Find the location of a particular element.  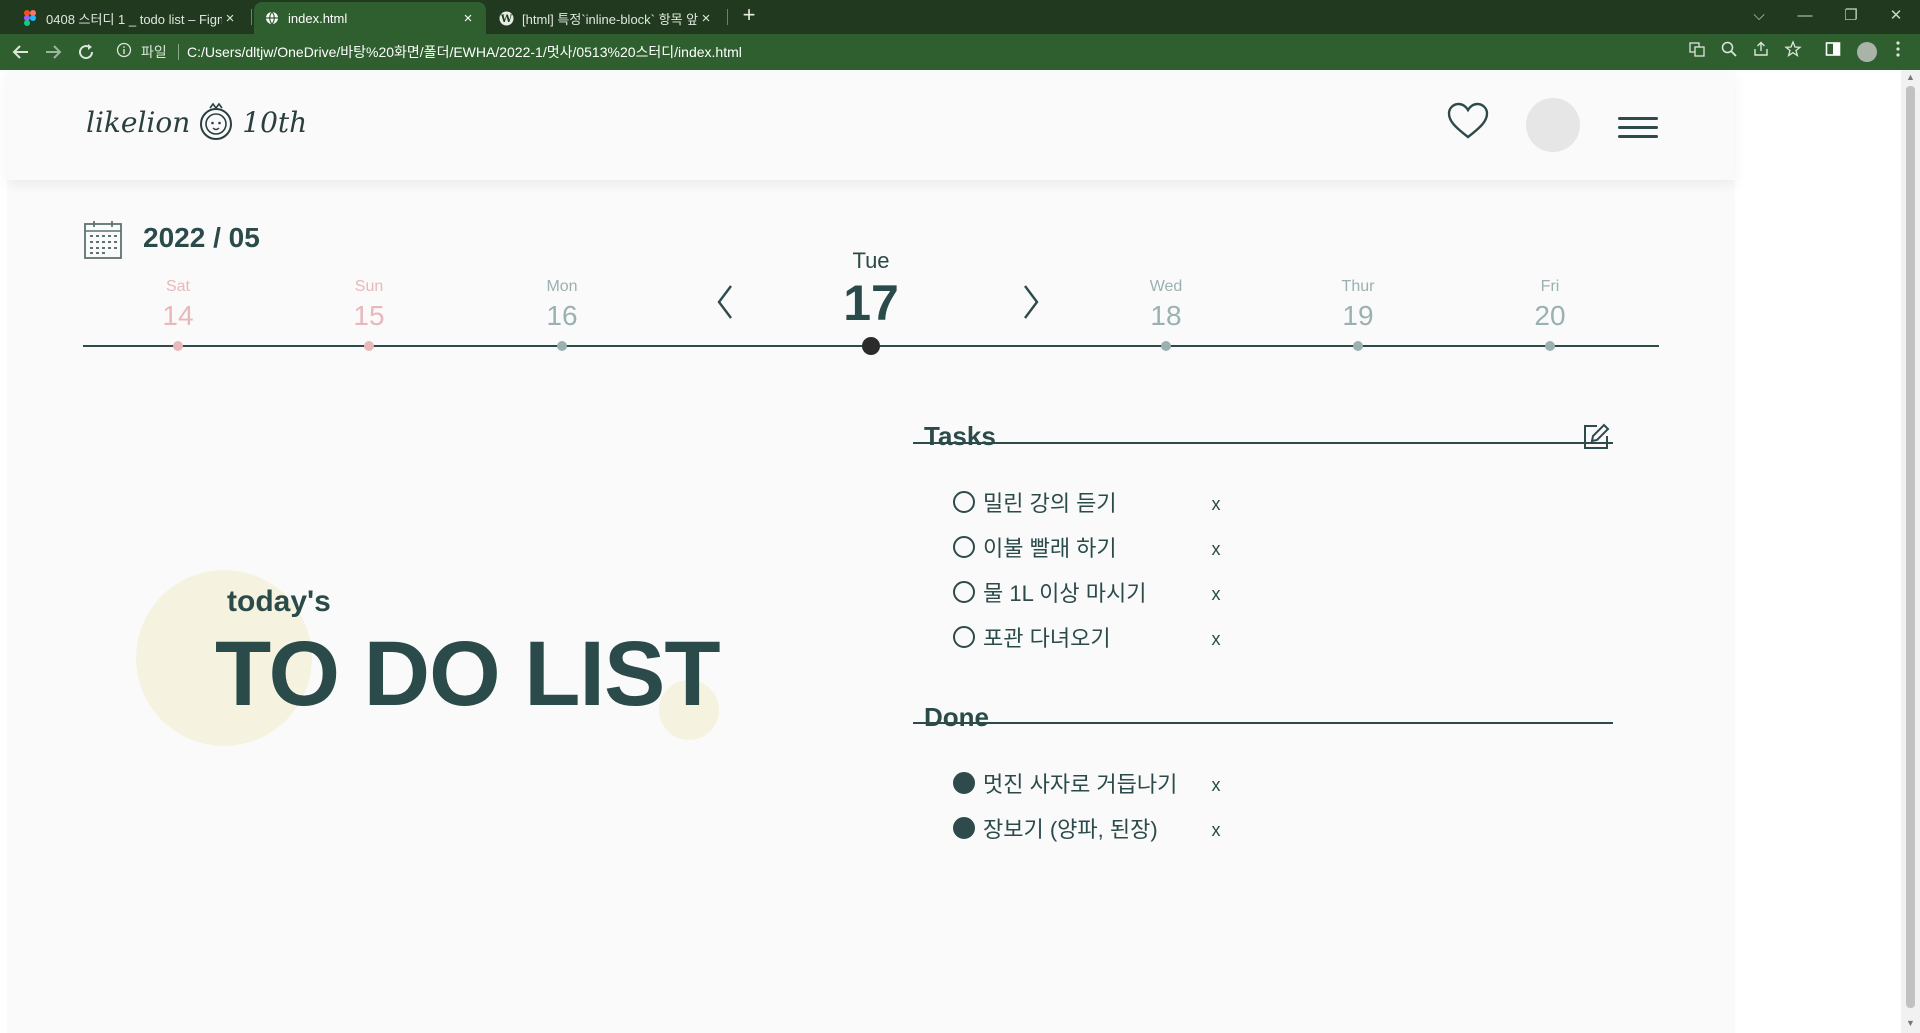

day-sun: Sun 15 is located at coordinates (369, 305).